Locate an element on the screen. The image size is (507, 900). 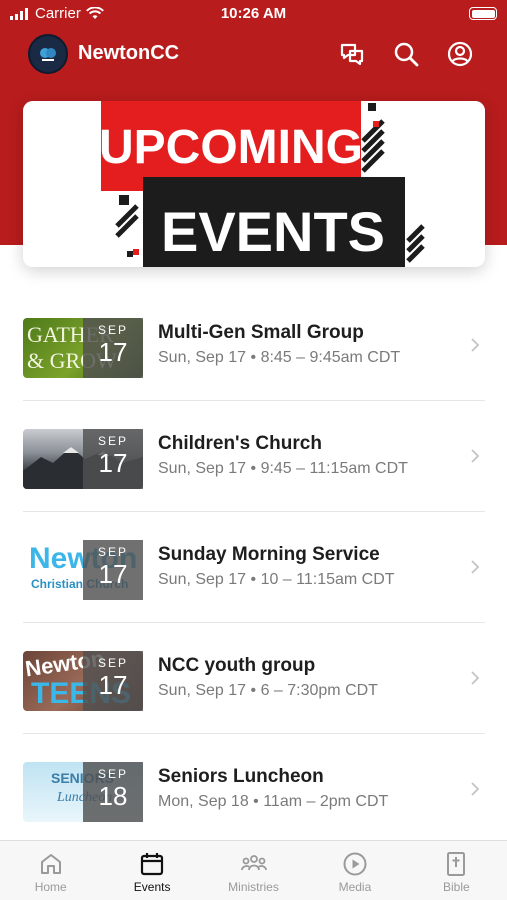
date-badge: SEP 18 is located at coordinates (113, 792).